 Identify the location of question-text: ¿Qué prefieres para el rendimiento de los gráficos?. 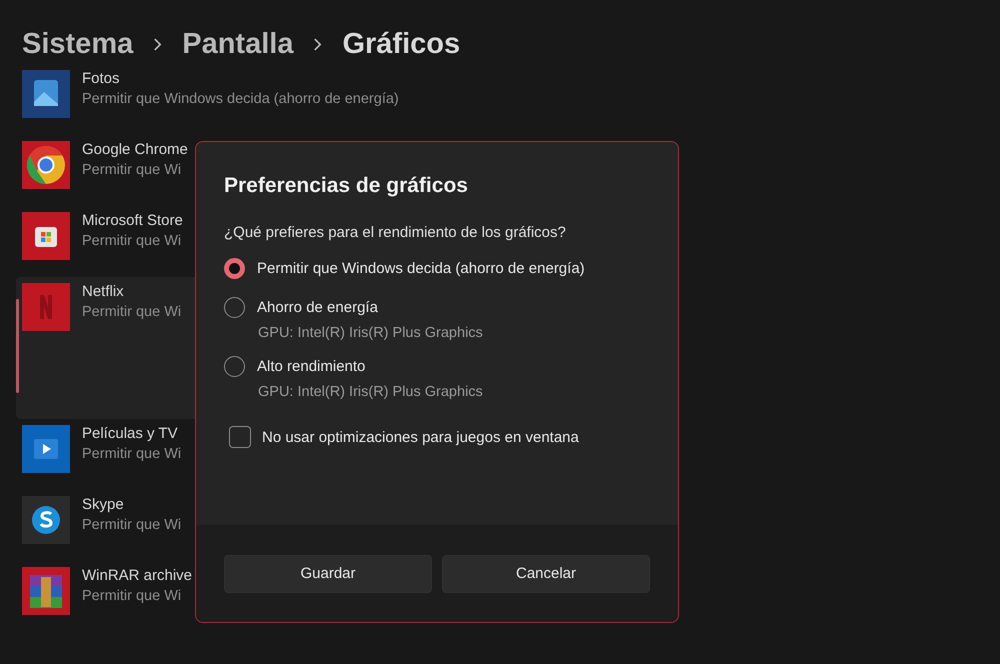
(395, 232).